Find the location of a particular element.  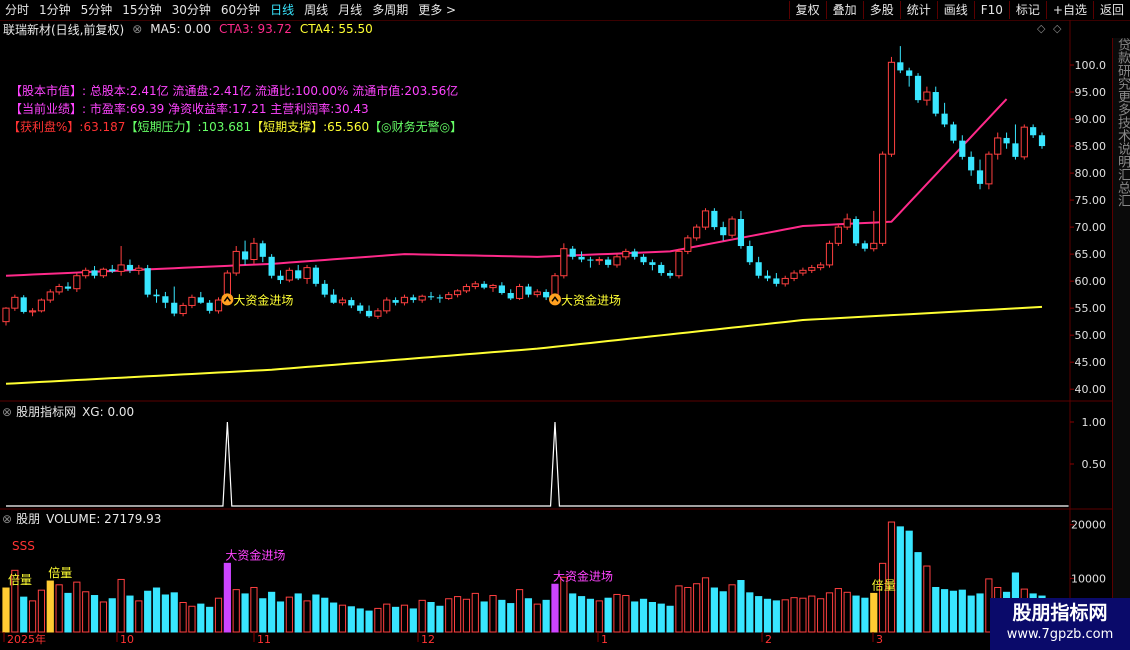

price-tick-label: 40.00 is located at coordinates (1091, 389).